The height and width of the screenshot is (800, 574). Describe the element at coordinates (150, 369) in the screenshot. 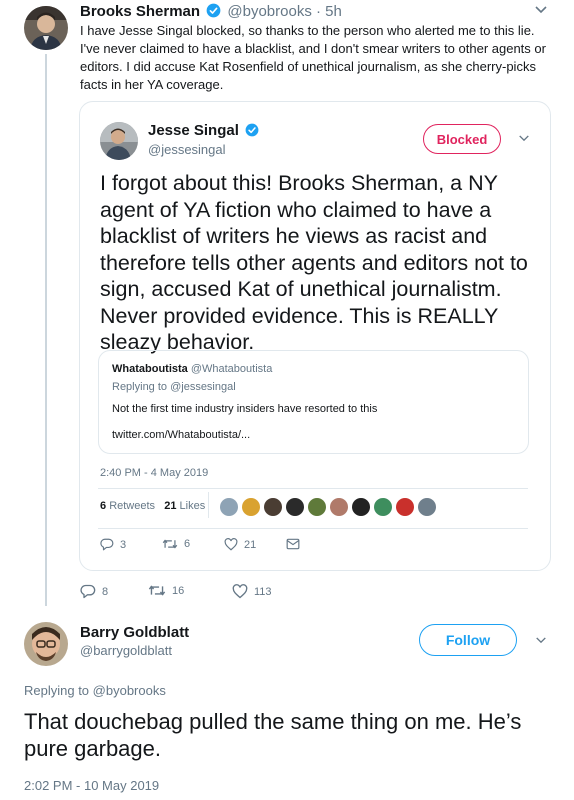

I see `inner-quote-name: Whataboutista` at that location.